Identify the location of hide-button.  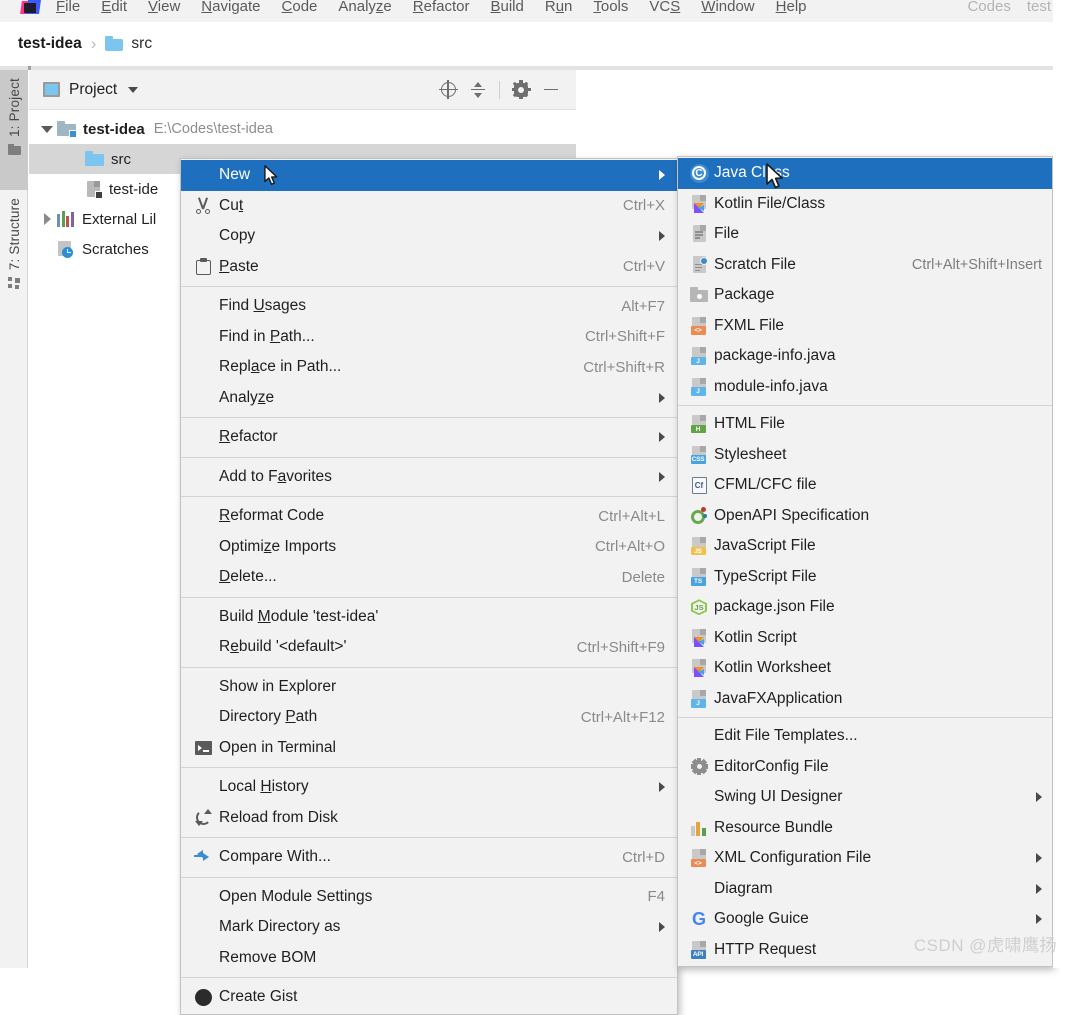
(551, 90).